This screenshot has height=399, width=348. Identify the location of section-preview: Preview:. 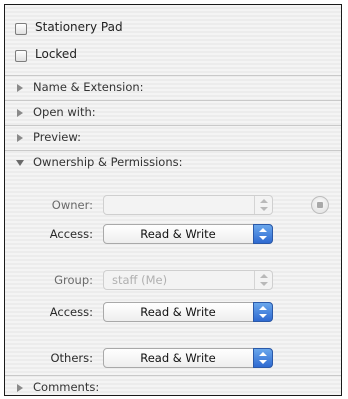
(173, 138).